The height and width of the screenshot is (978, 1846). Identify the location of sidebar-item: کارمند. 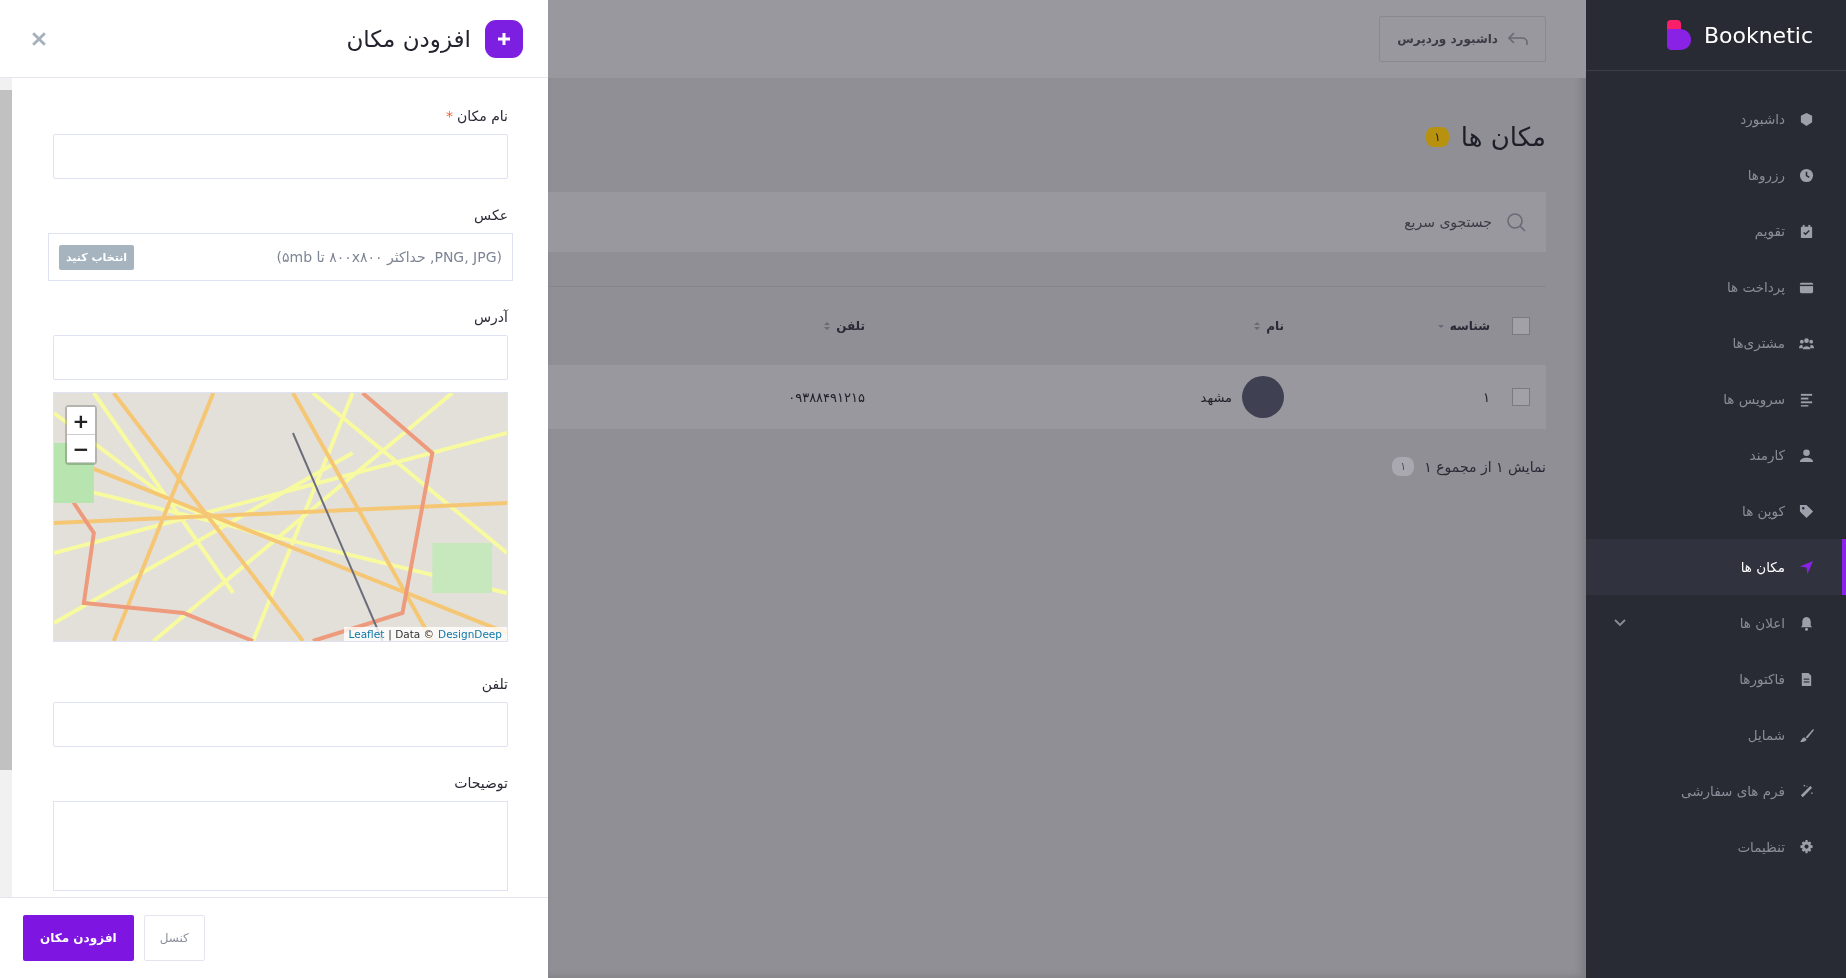
(1716, 455).